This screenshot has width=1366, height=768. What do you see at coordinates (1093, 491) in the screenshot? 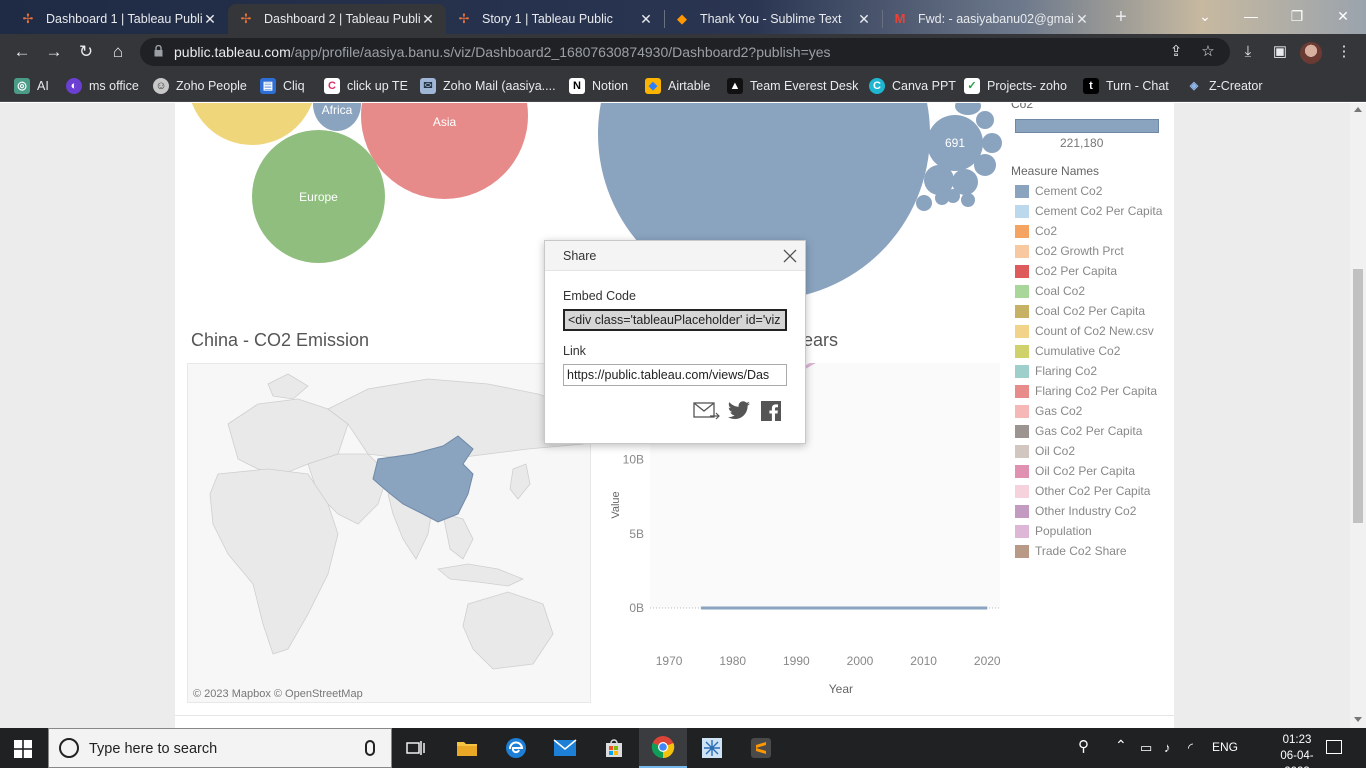
I see `legend-label: Other Co2 Per Capita` at bounding box center [1093, 491].